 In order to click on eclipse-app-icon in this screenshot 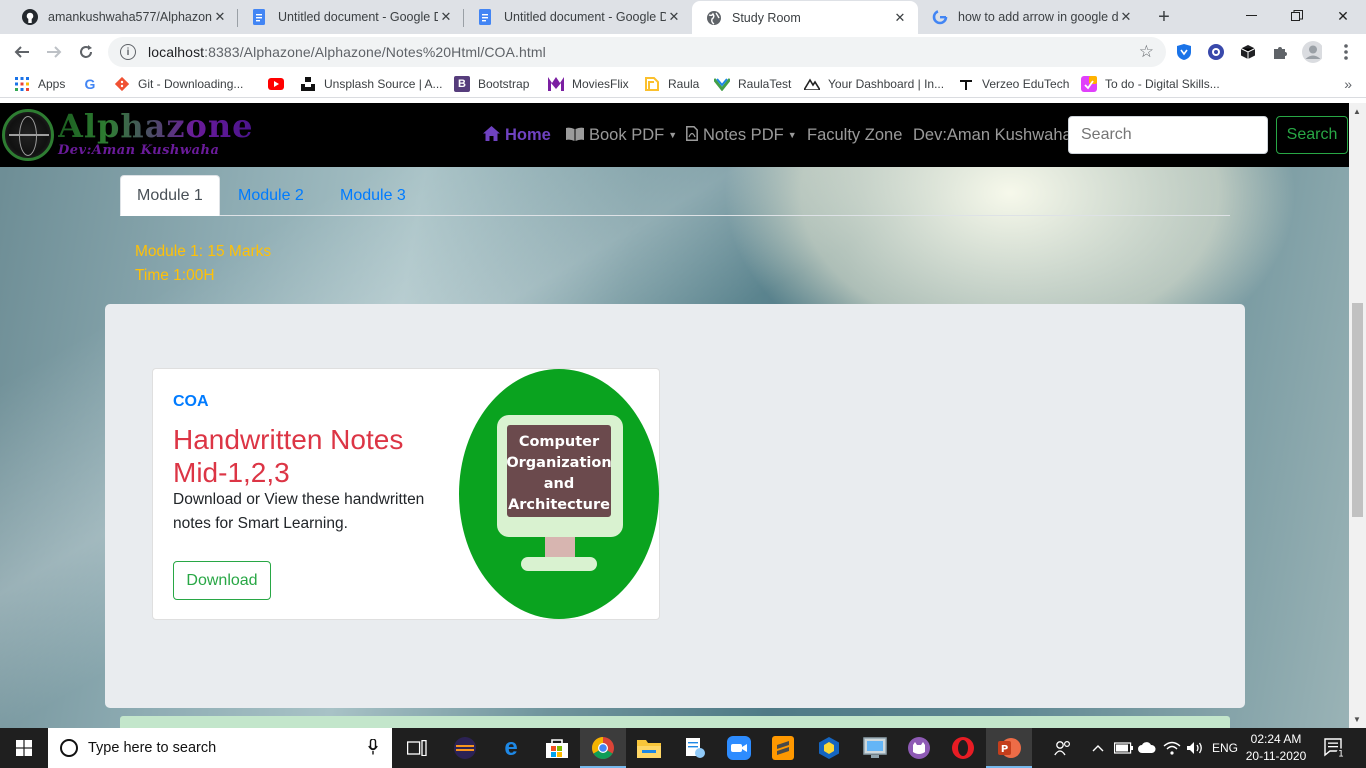, I will do `click(465, 748)`.